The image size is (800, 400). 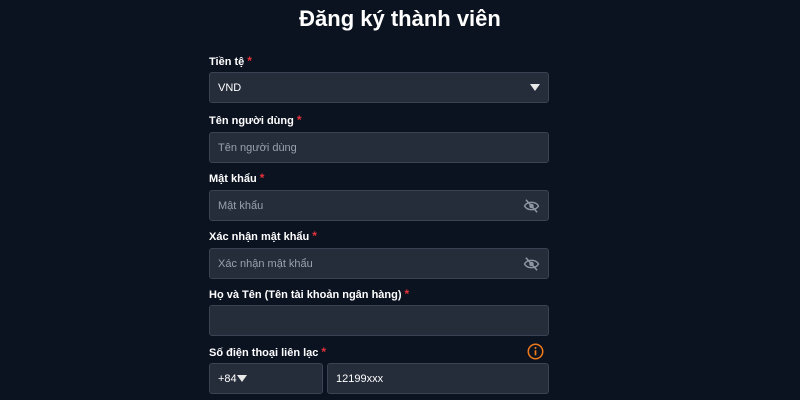 What do you see at coordinates (230, 87) in the screenshot?
I see `currency-value: VND` at bounding box center [230, 87].